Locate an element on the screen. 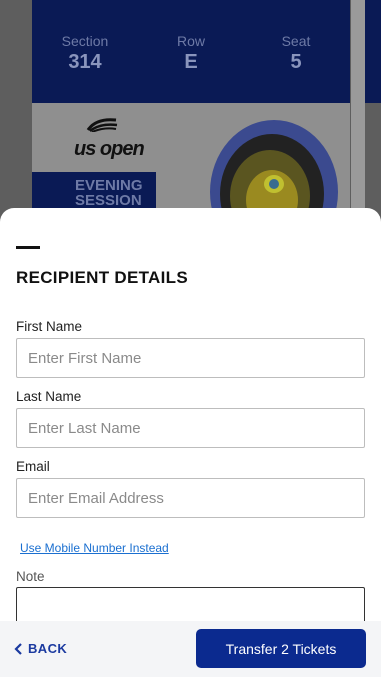  ticket-header: i Section 314 Row E Seat 5 is located at coordinates (201, 51).